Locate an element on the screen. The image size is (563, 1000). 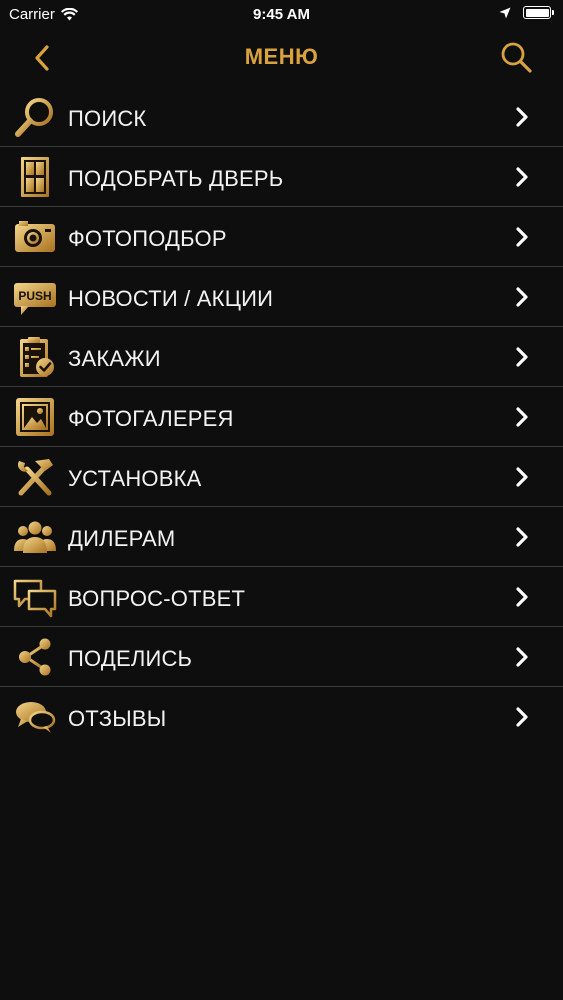
menu-item-label: ЗАКАЖИ is located at coordinates (114, 358).